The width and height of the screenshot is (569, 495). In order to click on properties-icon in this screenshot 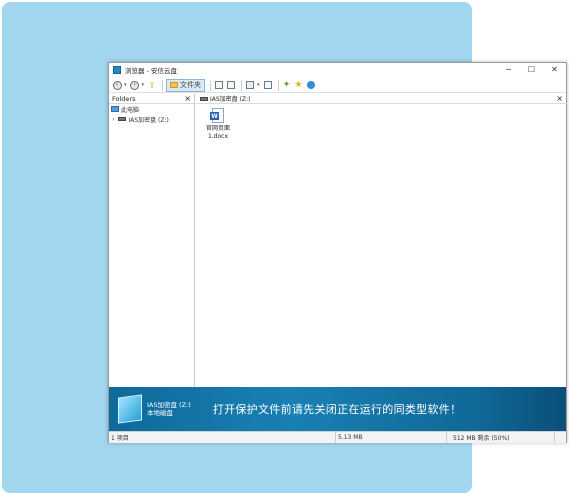, I will do `click(267, 85)`.